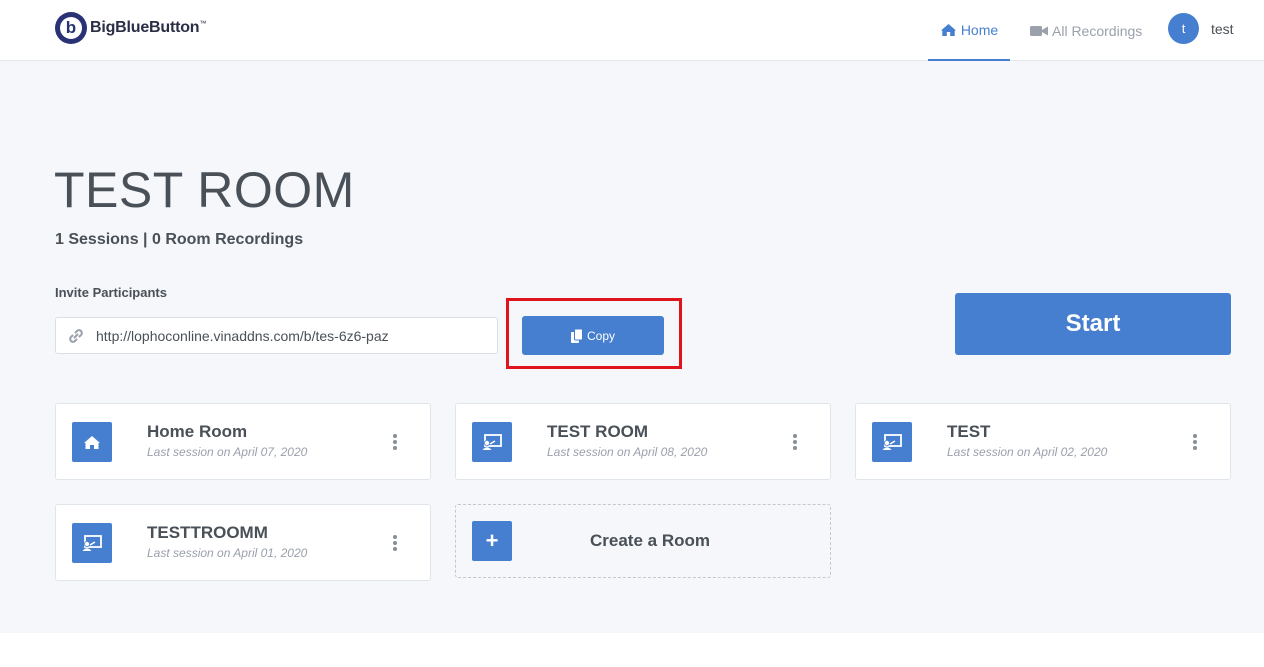 This screenshot has width=1264, height=667. Describe the element at coordinates (969, 431) in the screenshot. I see `room-name: TEST` at that location.